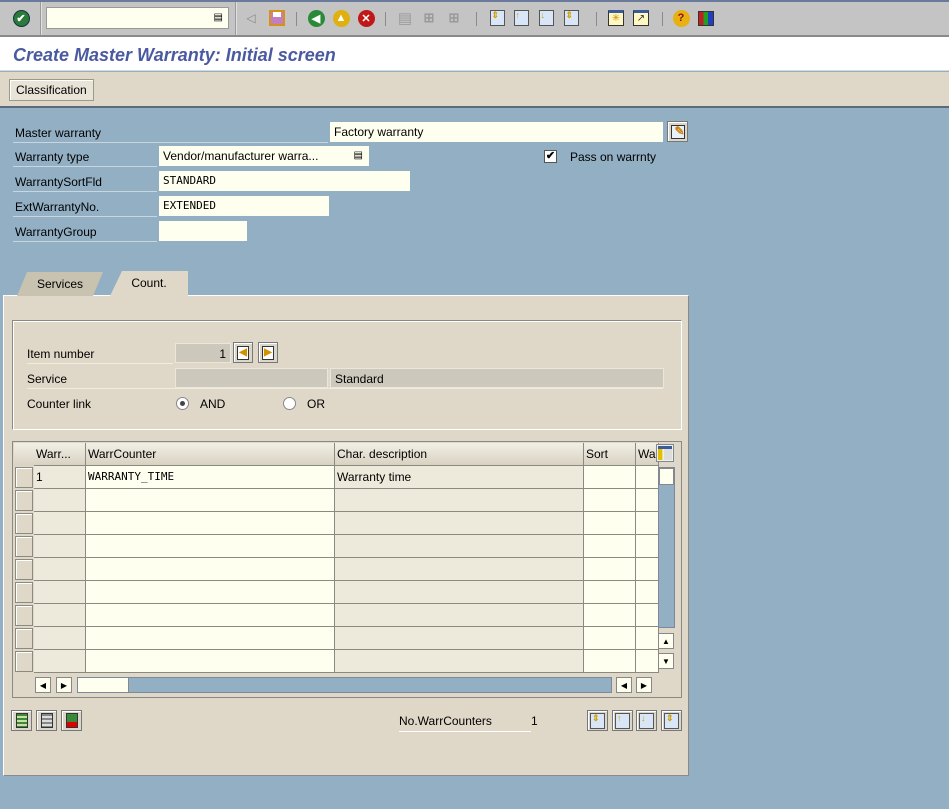 The image size is (949, 809). I want to click on next-page-button: ↓, so click(546, 18).